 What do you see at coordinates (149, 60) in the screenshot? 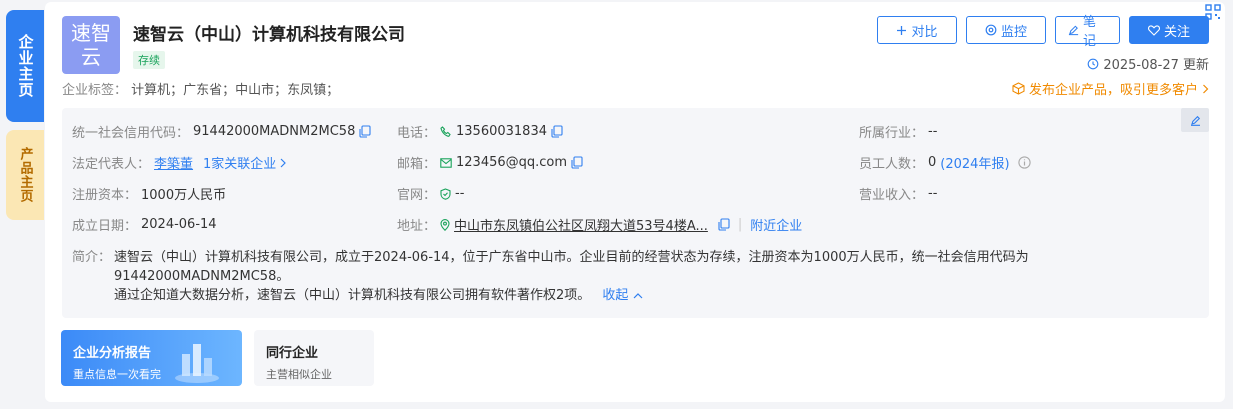
I see `status-badge: 存续` at bounding box center [149, 60].